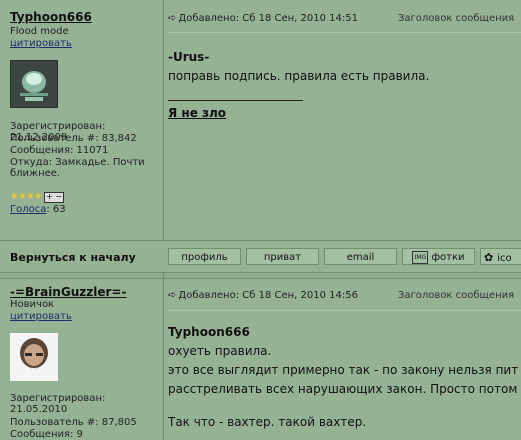 This screenshot has width=521, height=440. What do you see at coordinates (489, 257) in the screenshot?
I see `flower-icon: ✿` at bounding box center [489, 257].